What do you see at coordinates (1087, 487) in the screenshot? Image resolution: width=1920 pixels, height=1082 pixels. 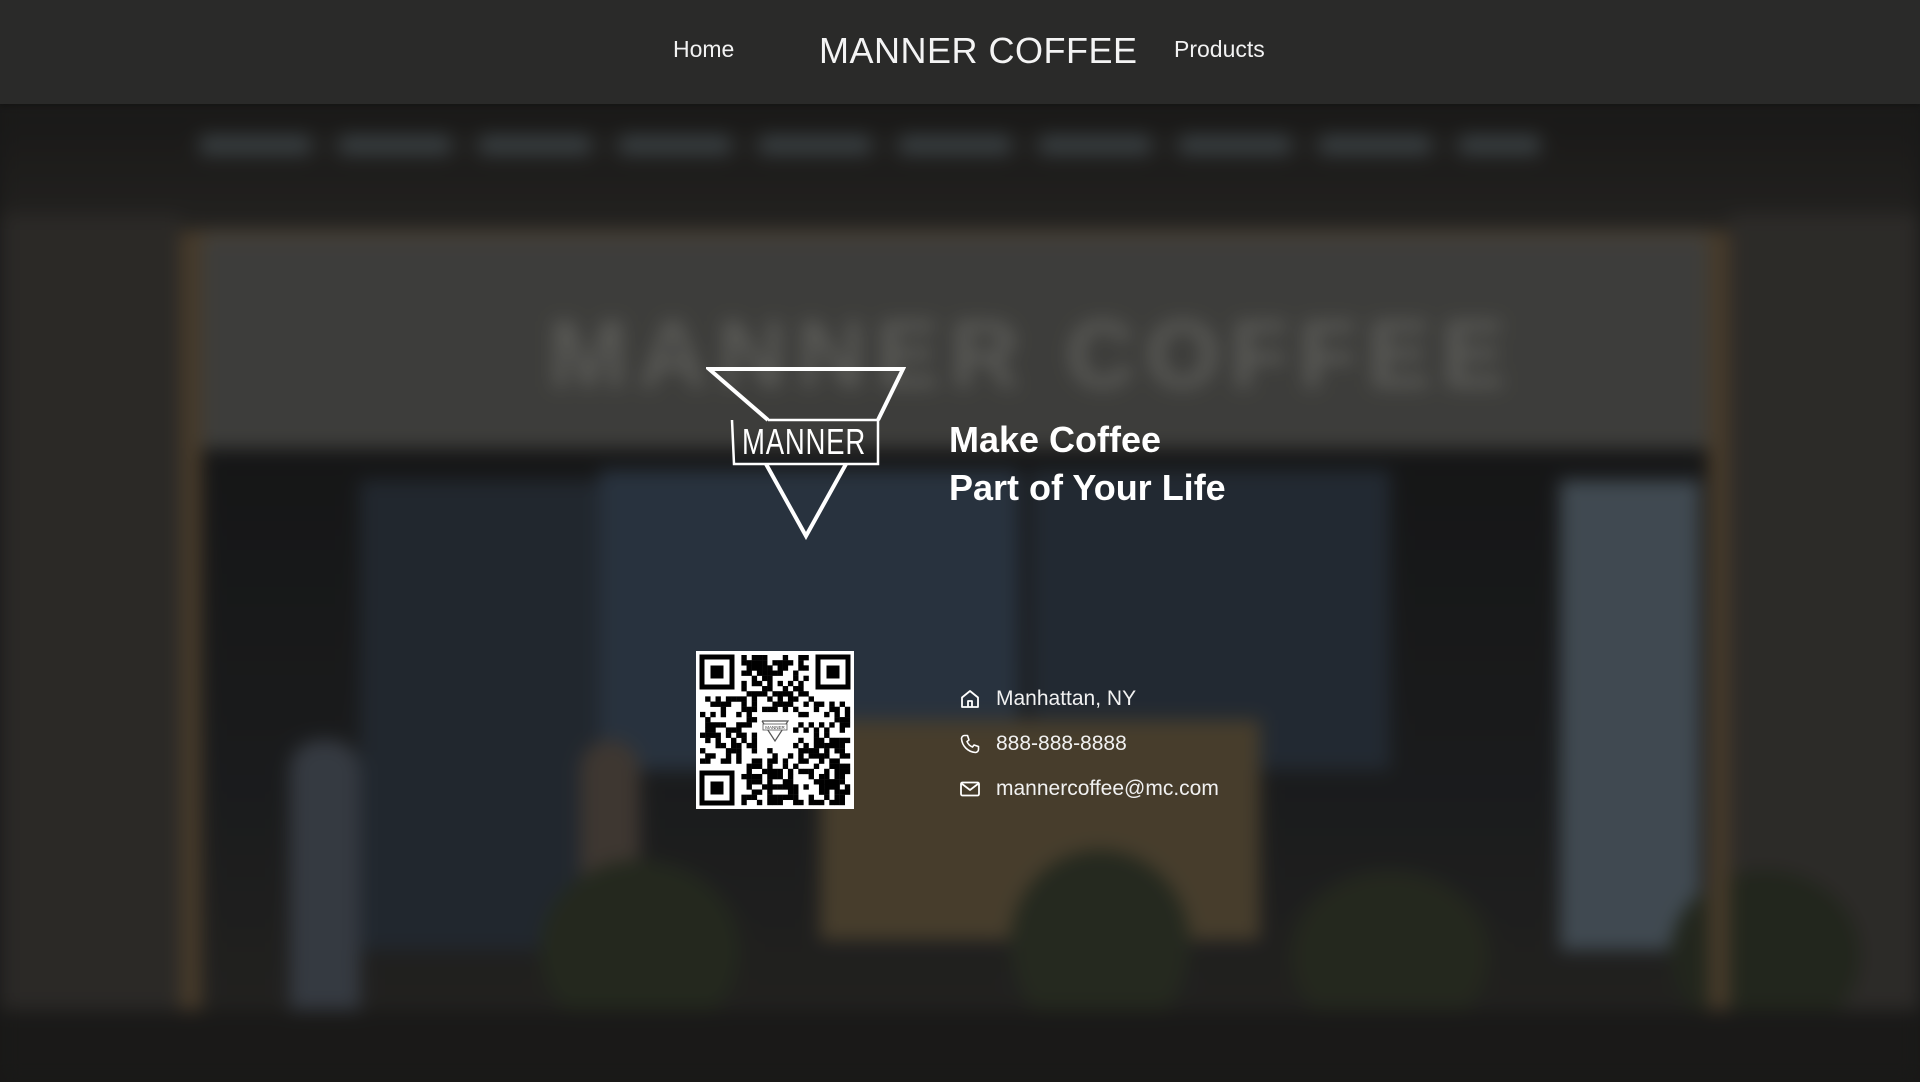 I see `tagline-line-2: Part of Your Life` at bounding box center [1087, 487].